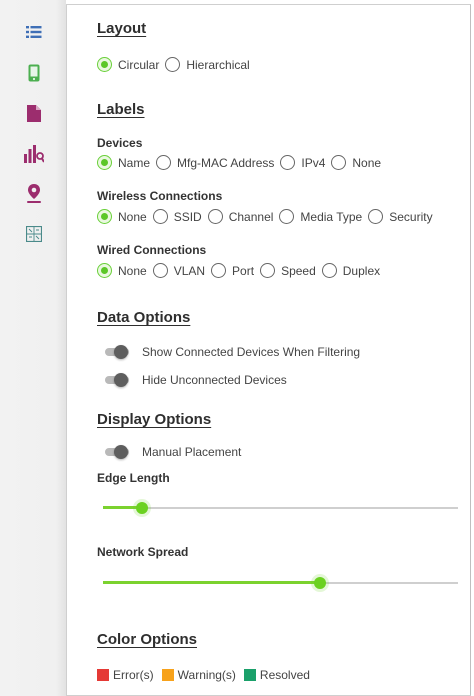 This screenshot has height=696, width=474. Describe the element at coordinates (34, 193) in the screenshot. I see `location-pin-icon` at that location.